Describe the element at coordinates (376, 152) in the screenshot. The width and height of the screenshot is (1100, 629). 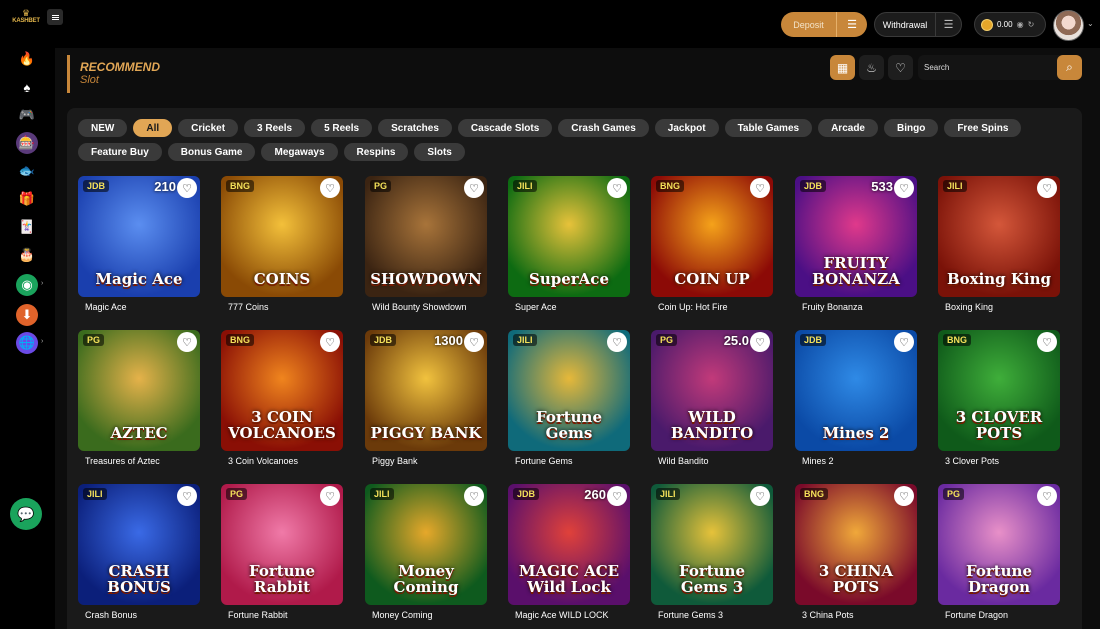
I see `category-chip: Respins` at that location.